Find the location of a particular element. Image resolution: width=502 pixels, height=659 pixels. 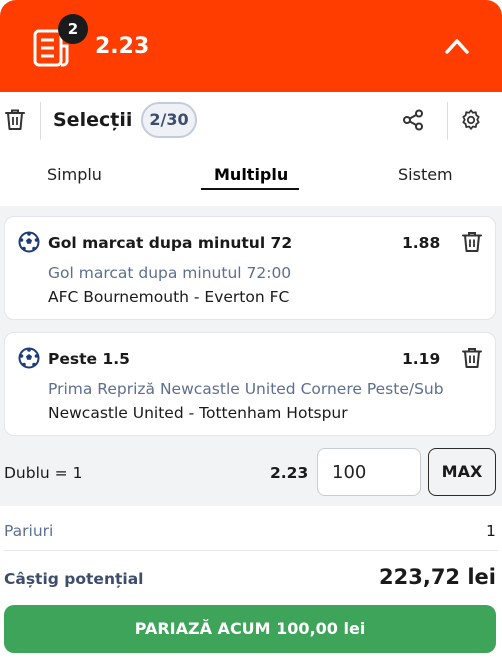

share-icon is located at coordinates (413, 120).